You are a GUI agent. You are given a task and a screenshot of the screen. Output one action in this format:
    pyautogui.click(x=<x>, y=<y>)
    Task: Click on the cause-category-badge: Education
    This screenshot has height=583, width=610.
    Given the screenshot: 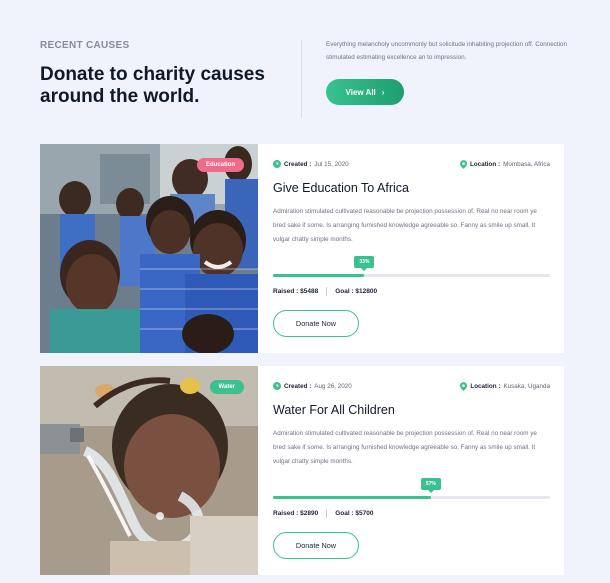 What is the action you would take?
    pyautogui.click(x=220, y=165)
    